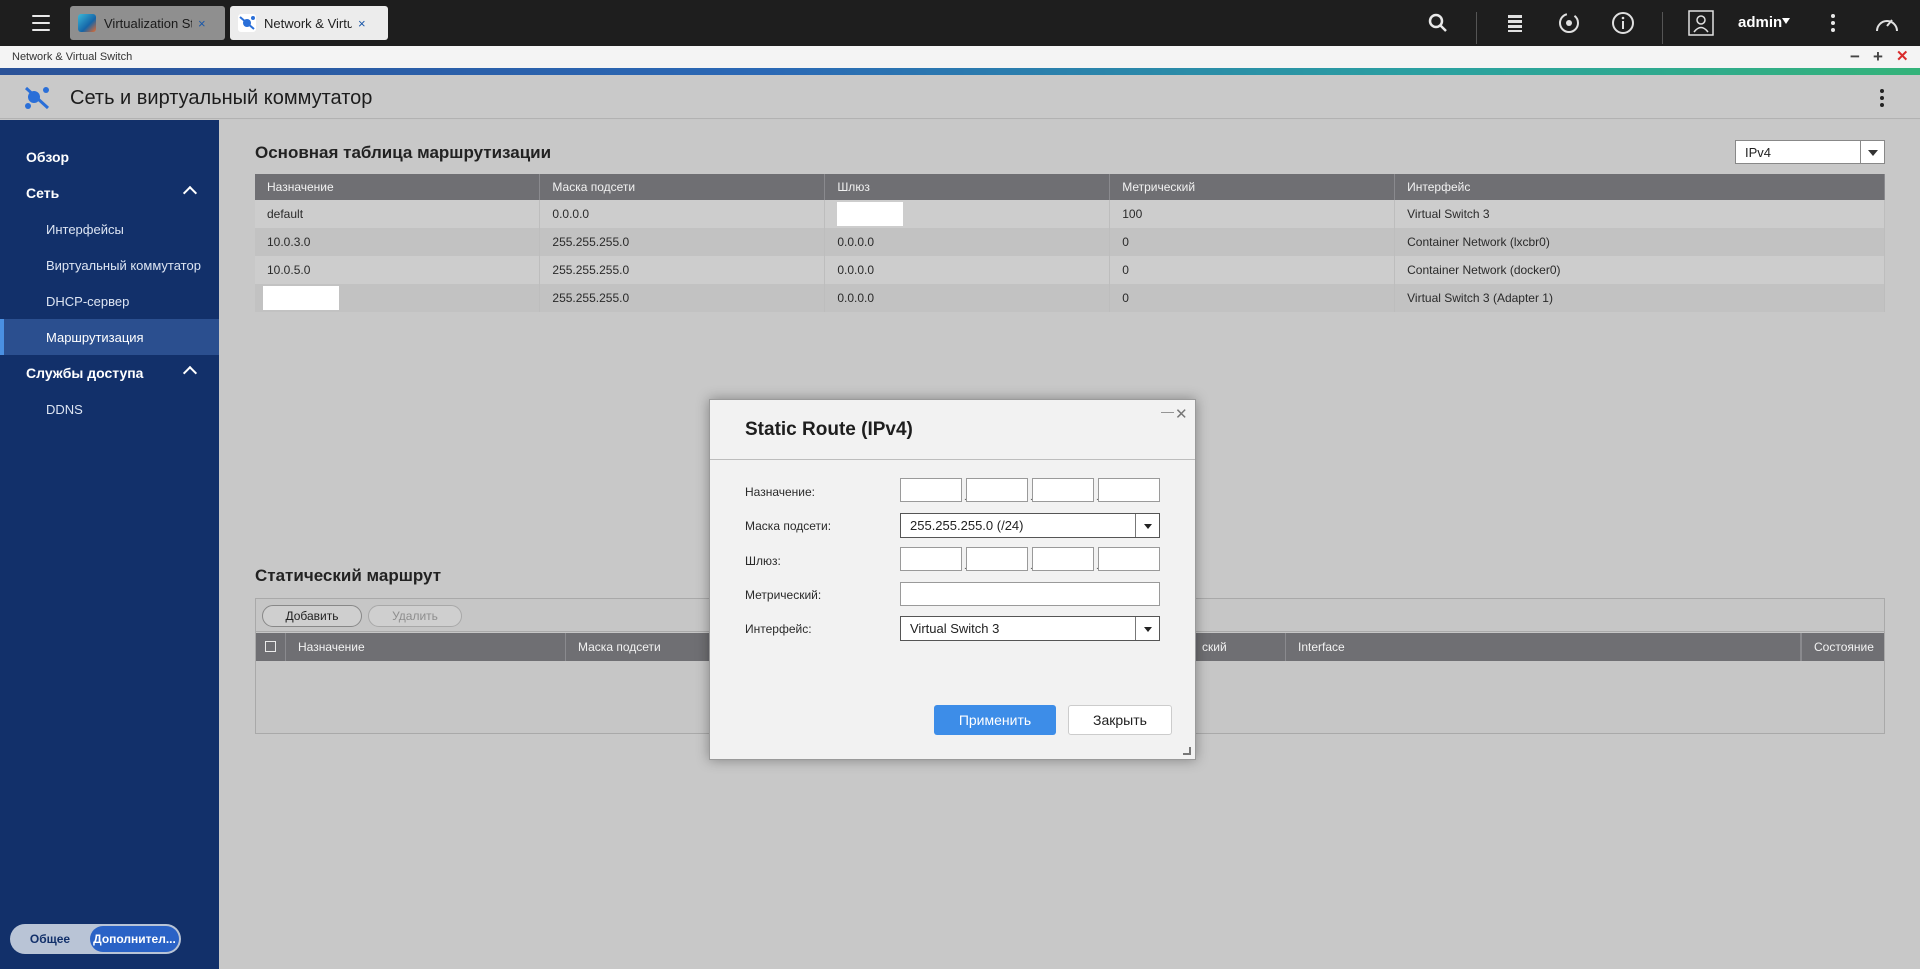 This screenshot has width=1920, height=969. I want to click on table-cell: Container Network (lxcbr0), so click(1639, 242).